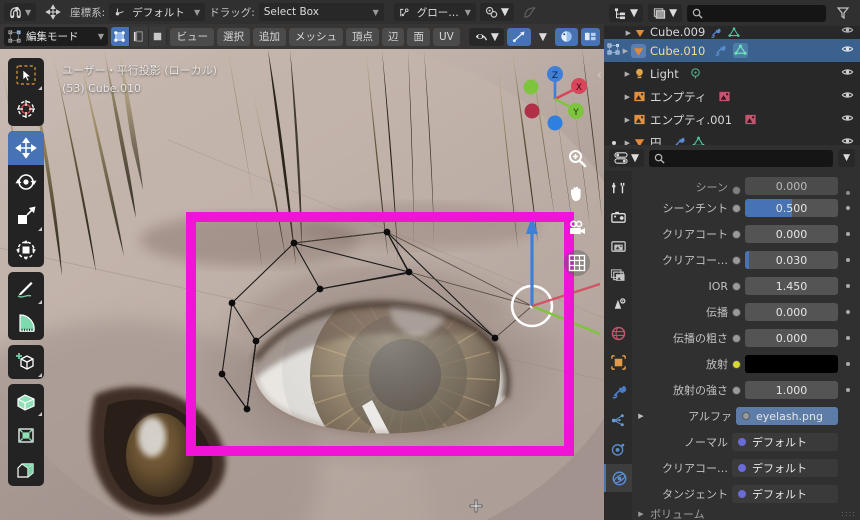 The image size is (860, 520). Describe the element at coordinates (269, 36) in the screenshot. I see `menu-add: 追加` at that location.